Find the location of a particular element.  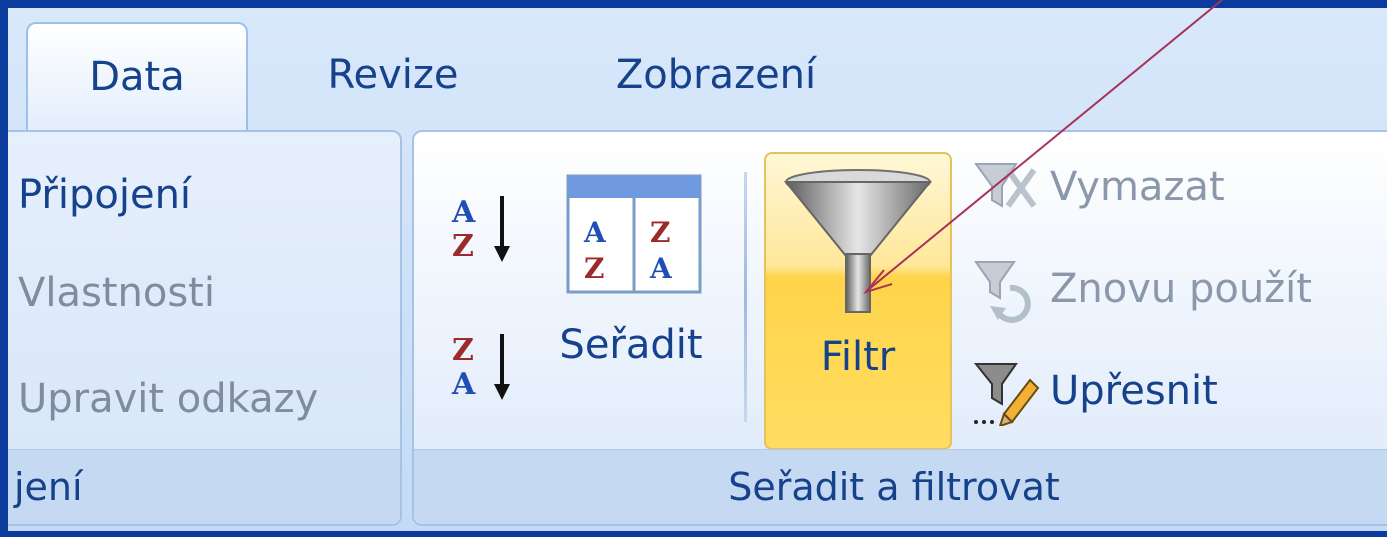

advanced-filter-icon is located at coordinates (1006, 394).